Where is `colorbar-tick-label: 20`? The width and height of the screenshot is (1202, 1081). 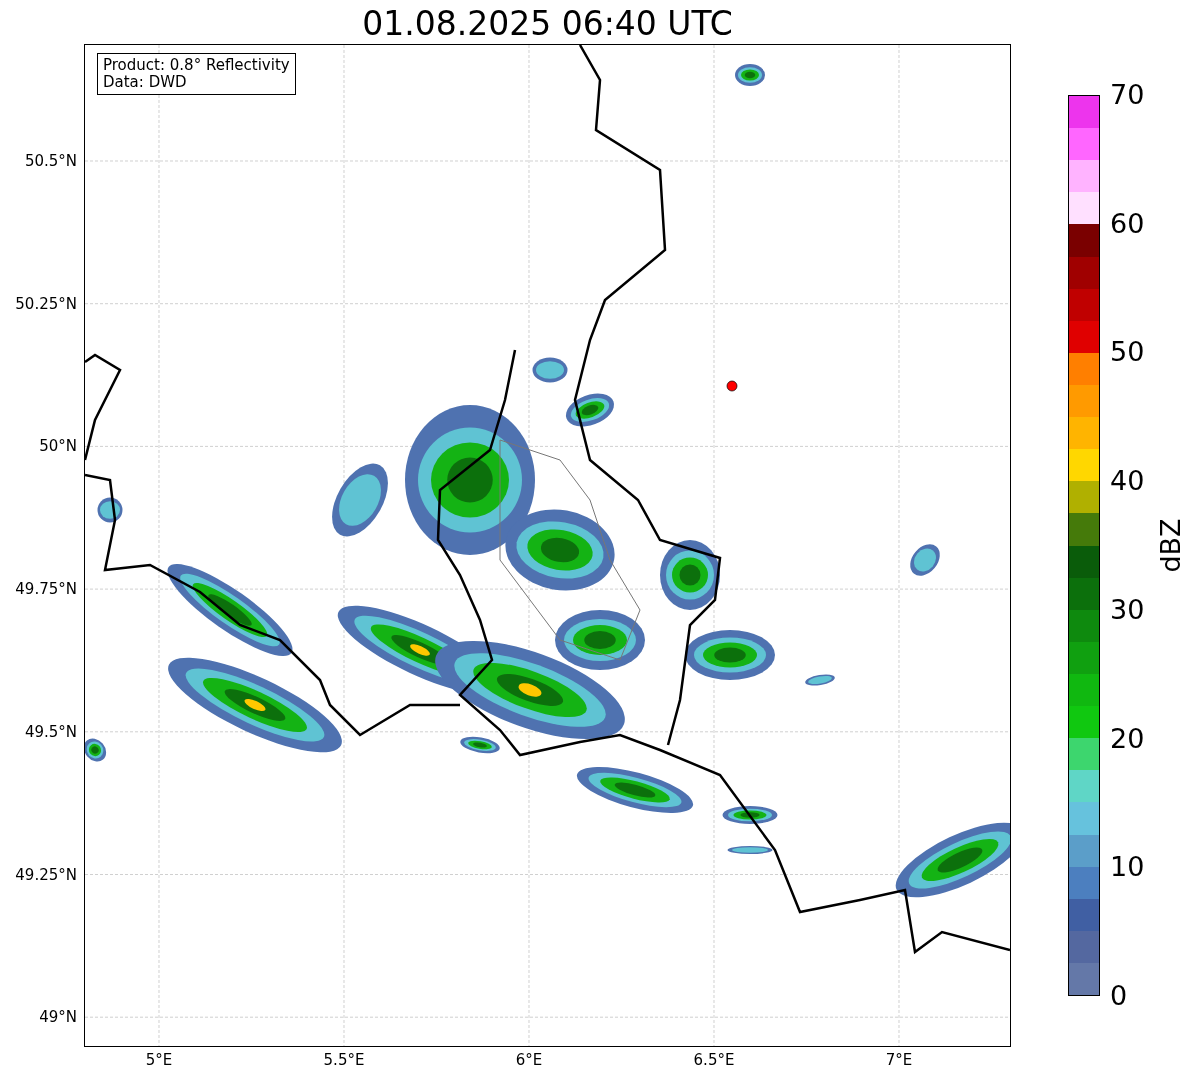 colorbar-tick-label: 20 is located at coordinates (1127, 738).